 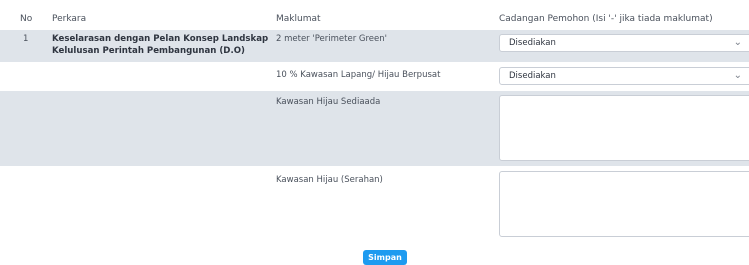 I want to click on cadangan-textarea-kawasan-hijau-serahan, so click(x=624, y=204).